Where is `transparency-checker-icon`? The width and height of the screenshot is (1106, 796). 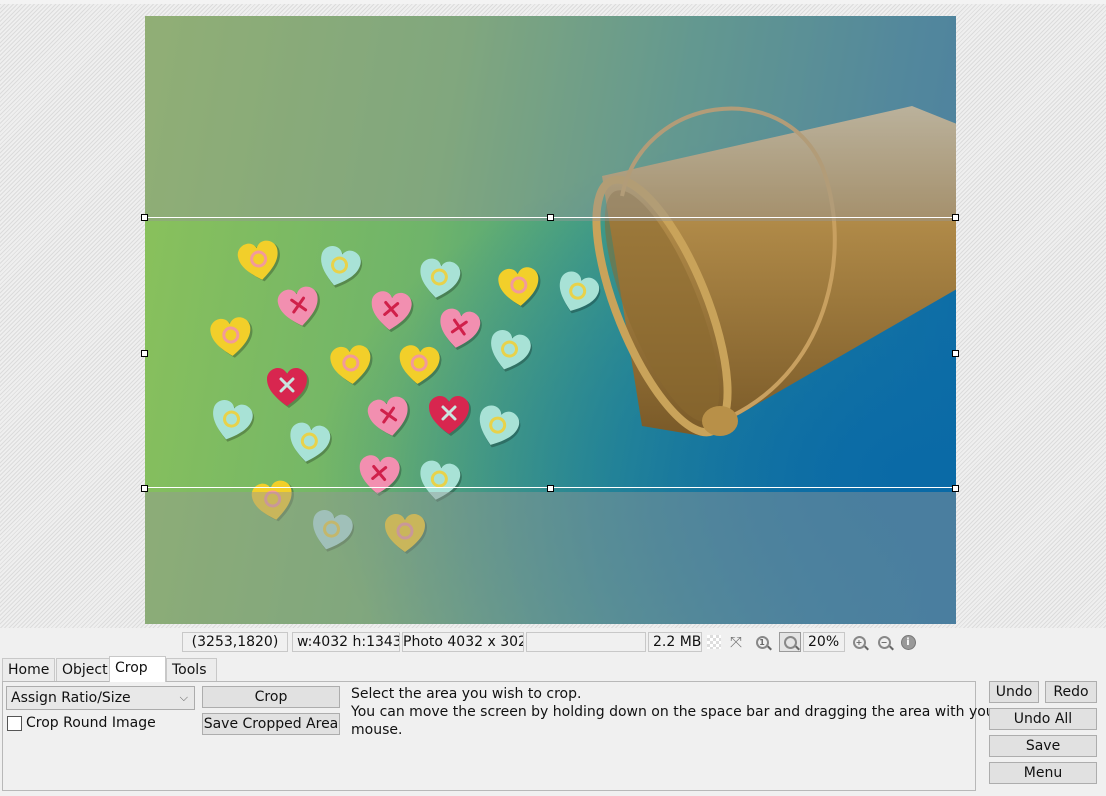
transparency-checker-icon is located at coordinates (714, 642).